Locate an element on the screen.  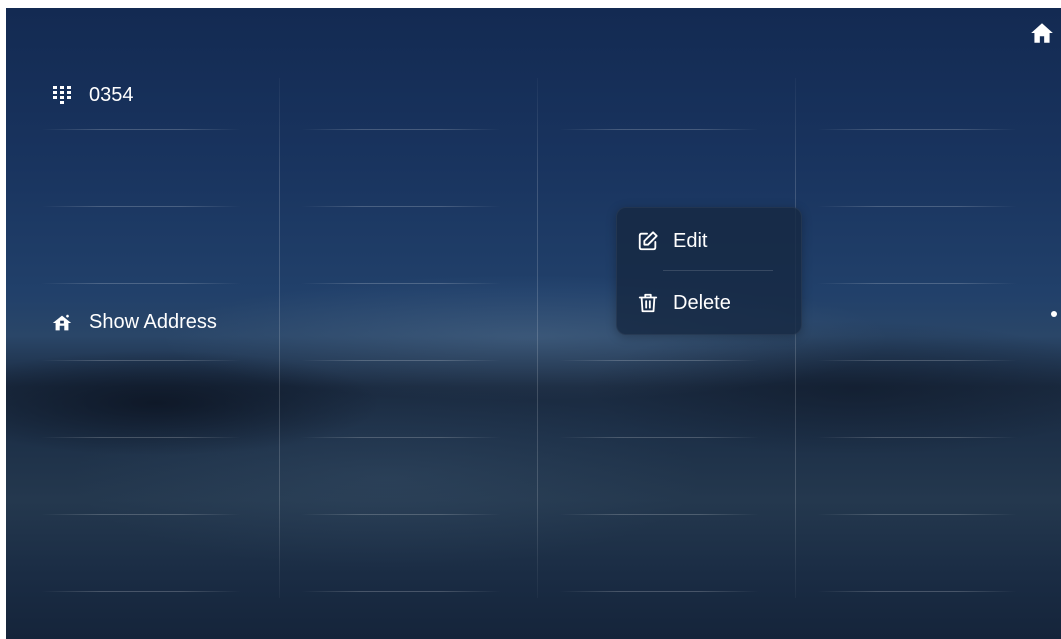
show-address-label: Show Address is located at coordinates (153, 322).